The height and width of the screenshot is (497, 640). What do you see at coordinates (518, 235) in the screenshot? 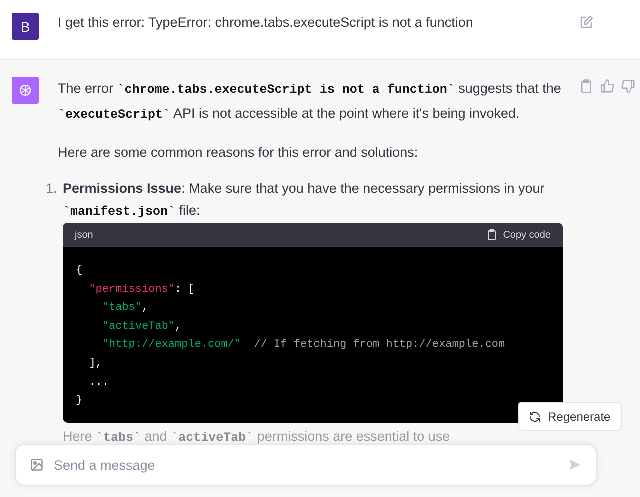
I see `copy-code-button: Copy code` at bounding box center [518, 235].